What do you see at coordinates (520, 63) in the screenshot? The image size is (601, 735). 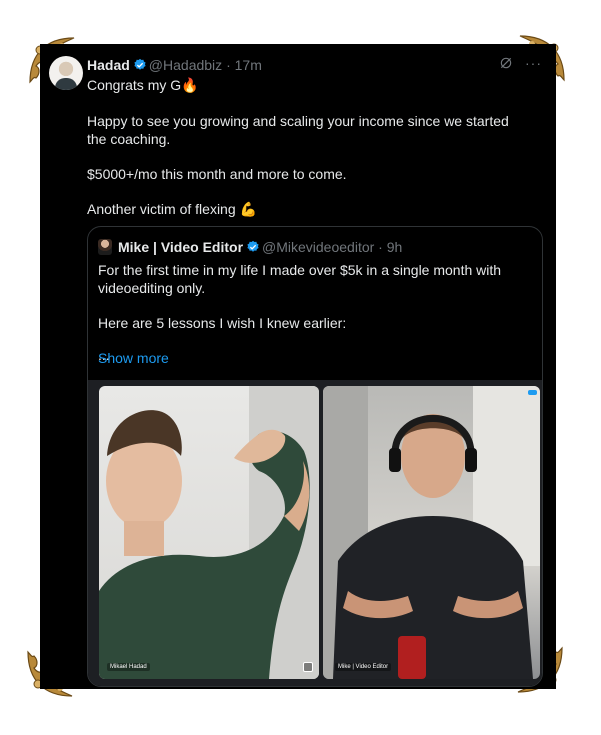 I see `tweet-actions: ···` at bounding box center [520, 63].